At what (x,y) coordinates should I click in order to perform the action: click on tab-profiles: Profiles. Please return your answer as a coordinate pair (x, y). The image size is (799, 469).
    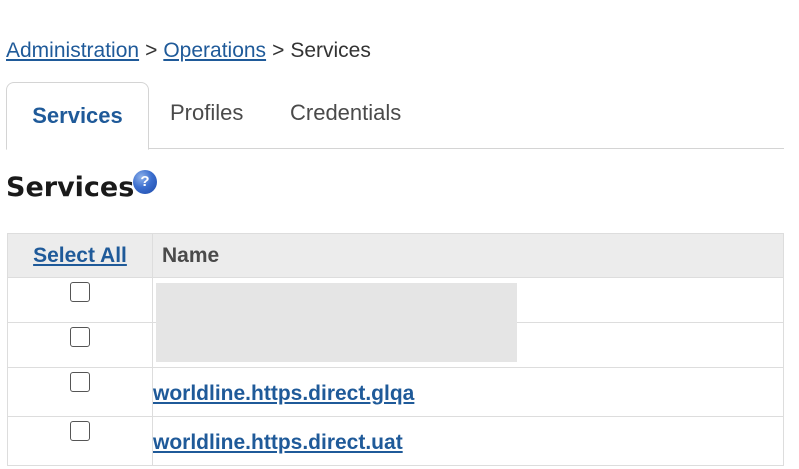
    Looking at the image, I should click on (206, 114).